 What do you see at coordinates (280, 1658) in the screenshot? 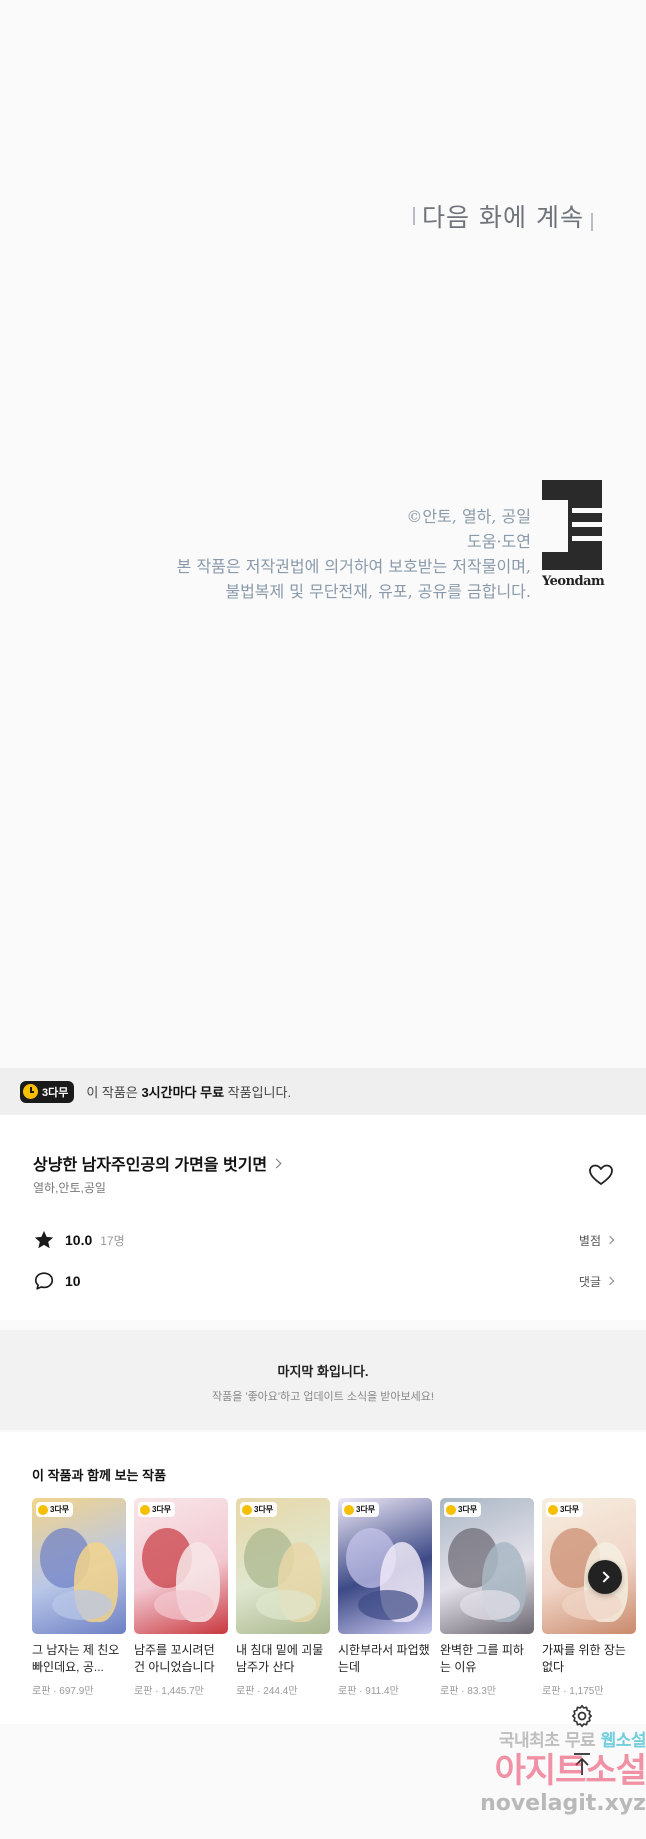
I see `recommendation-name: 내 침대 밑에 괴물 남주가 산다` at bounding box center [280, 1658].